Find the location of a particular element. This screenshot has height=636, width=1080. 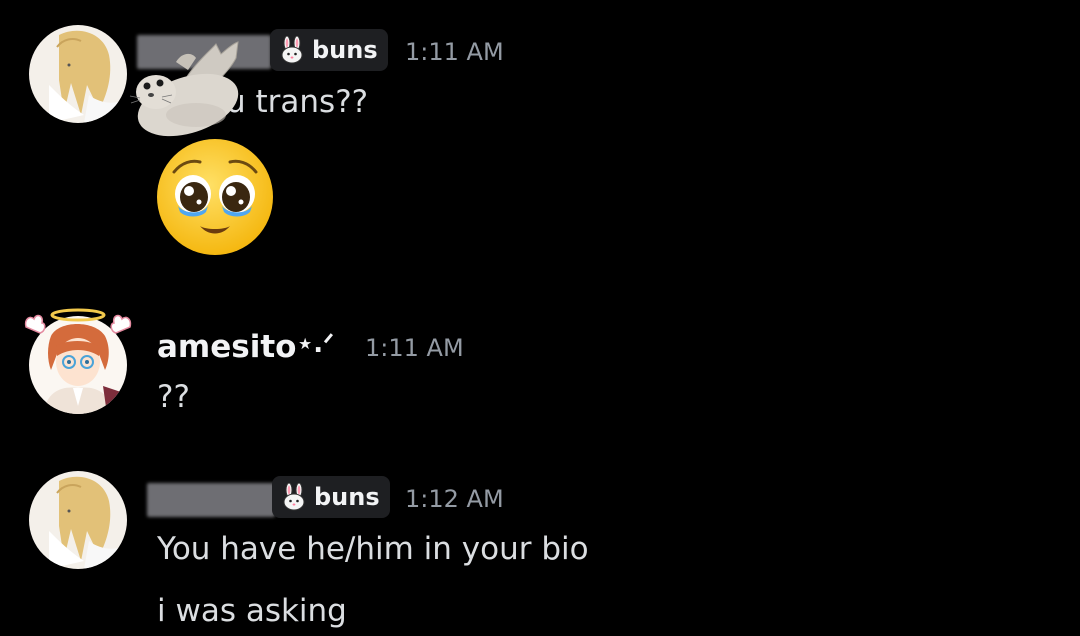

message-text: i was asking is located at coordinates (252, 611).